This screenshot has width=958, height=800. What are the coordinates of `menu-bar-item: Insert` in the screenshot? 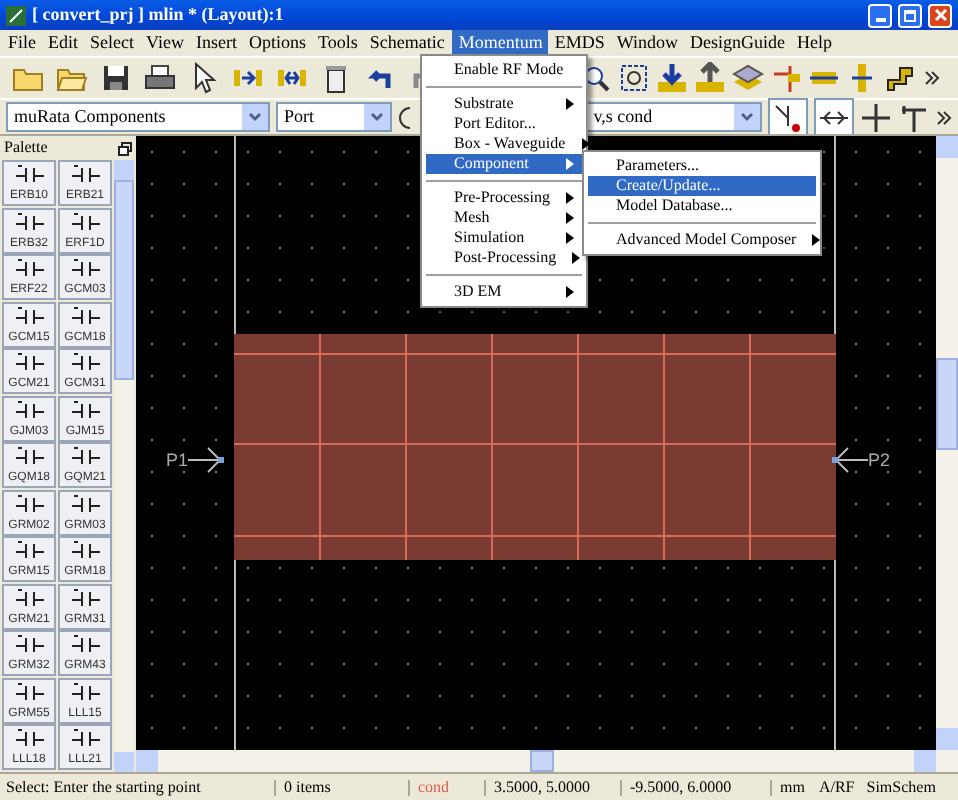 It's located at (216, 43).